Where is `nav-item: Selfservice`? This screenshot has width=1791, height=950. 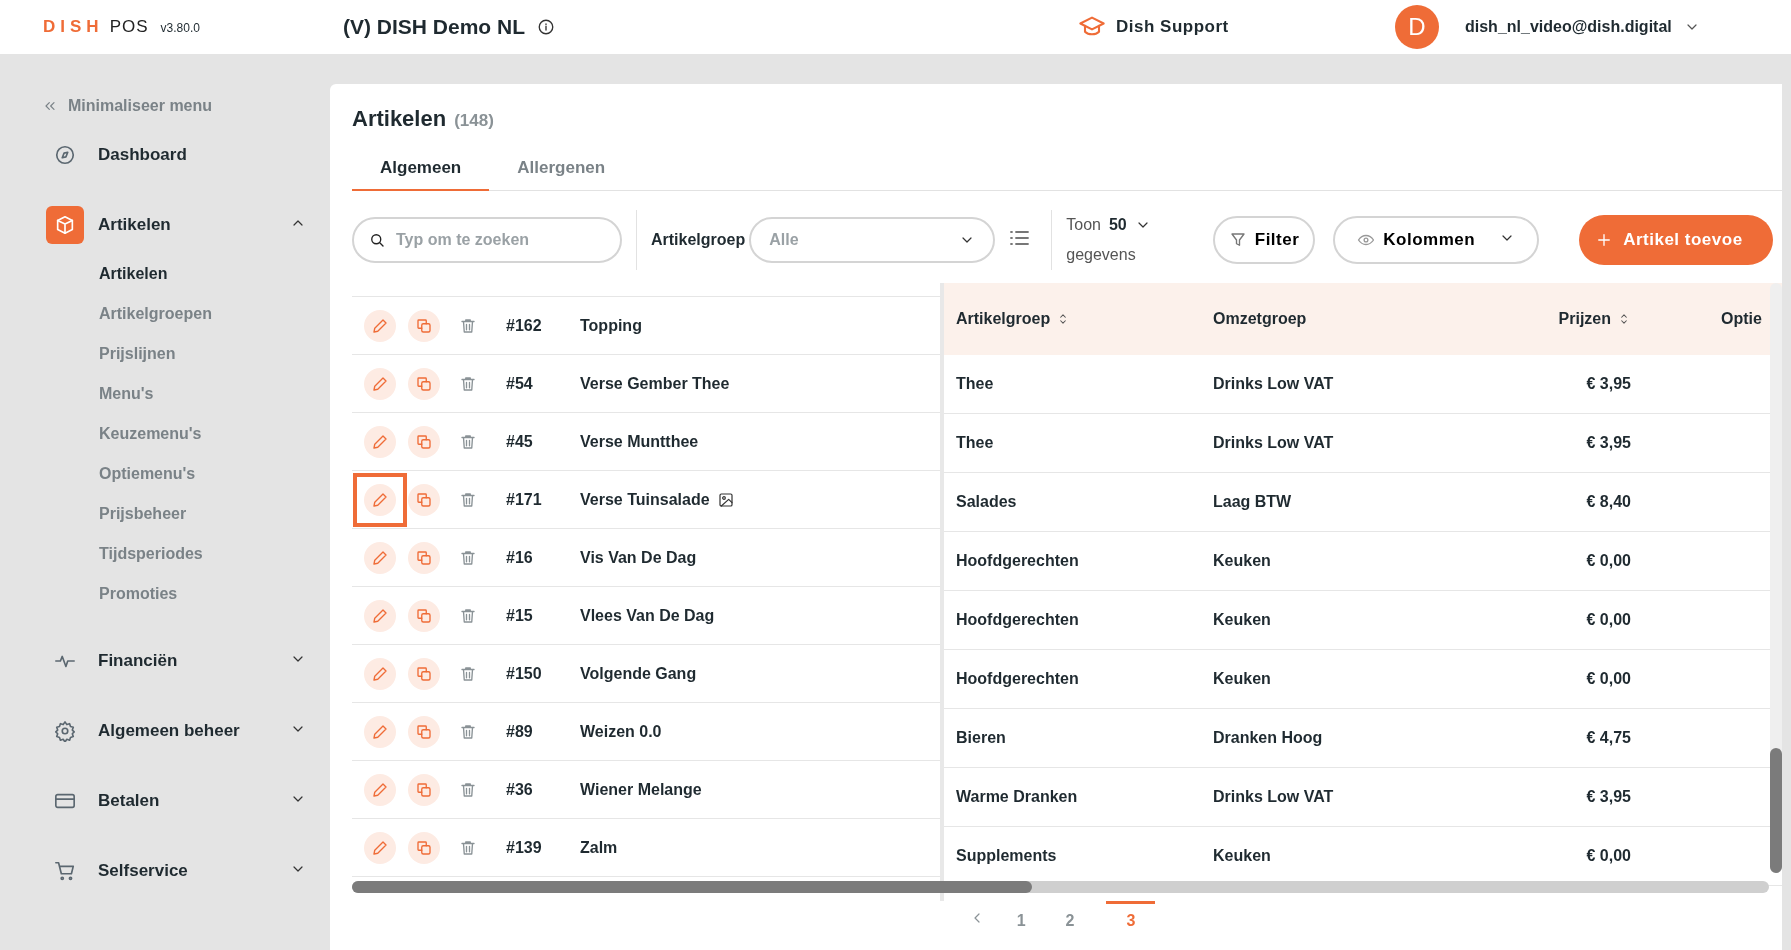 nav-item: Selfservice is located at coordinates (194, 871).